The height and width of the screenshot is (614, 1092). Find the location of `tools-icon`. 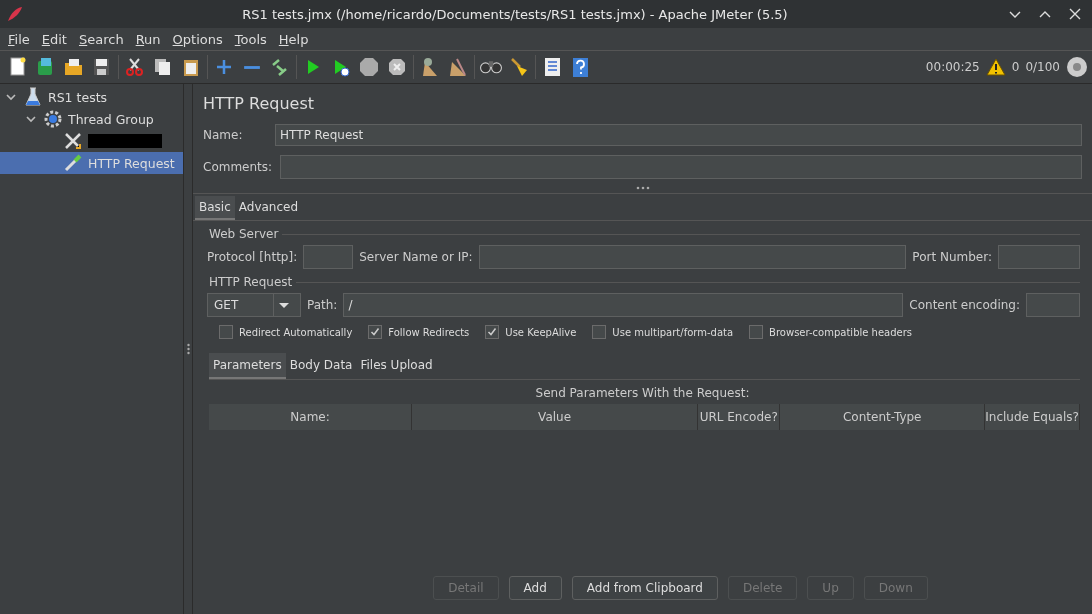

tools-icon is located at coordinates (73, 141).